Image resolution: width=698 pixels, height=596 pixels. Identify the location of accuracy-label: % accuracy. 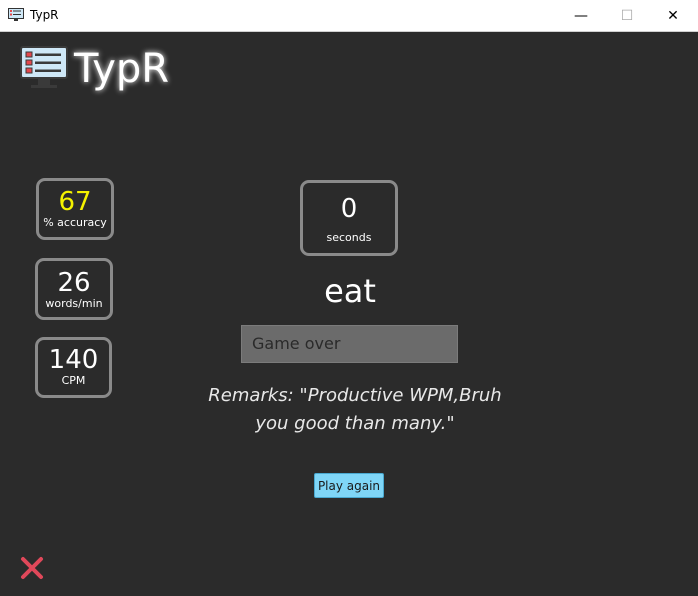
(75, 222).